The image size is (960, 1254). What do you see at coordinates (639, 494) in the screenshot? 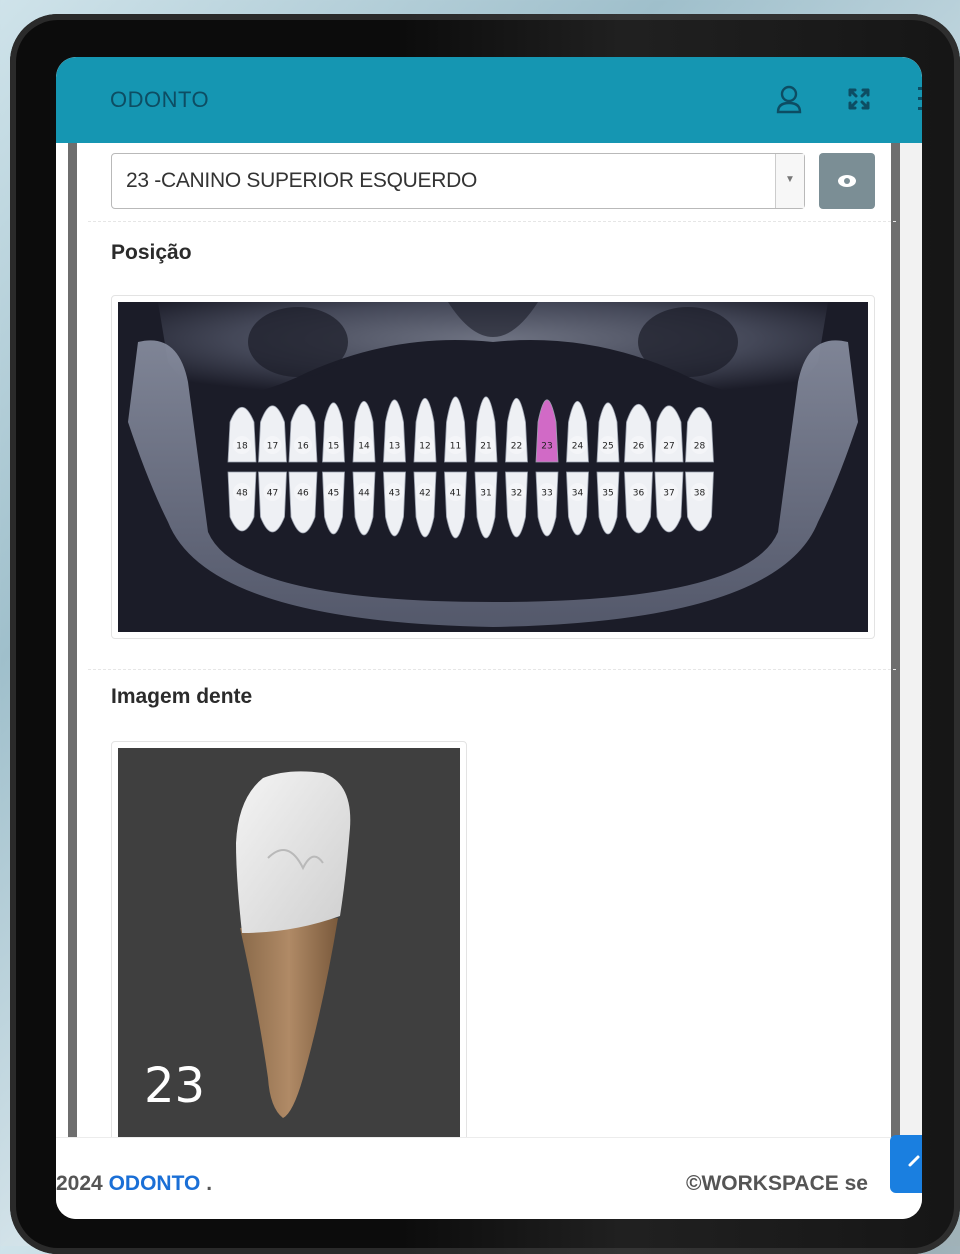
I see `tooth-number-label: 36` at bounding box center [639, 494].